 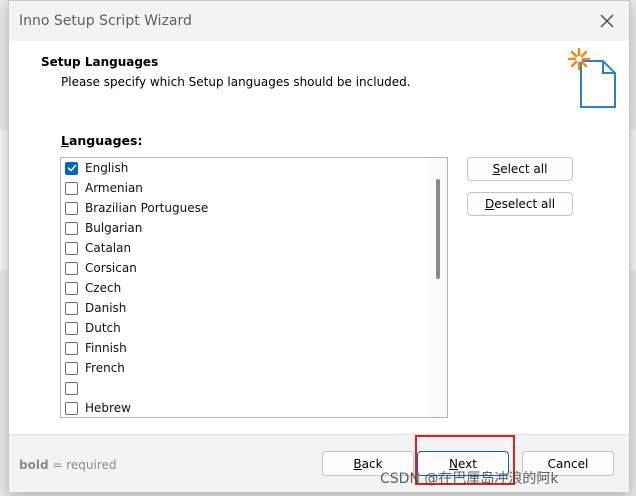 I want to click on language-item: English, so click(x=254, y=168).